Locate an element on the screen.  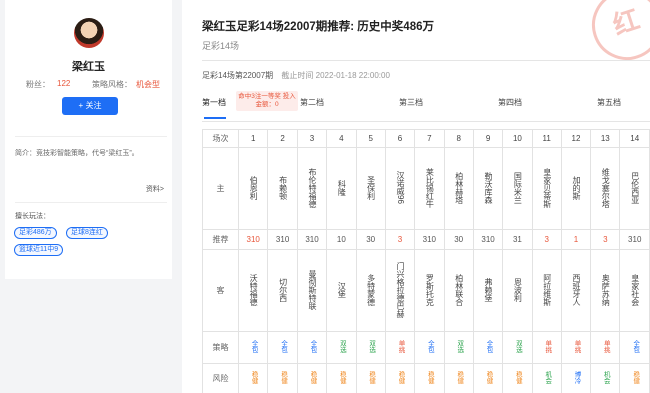
away-team-cell-text: 沃特福德 is located at coordinates (254, 289).